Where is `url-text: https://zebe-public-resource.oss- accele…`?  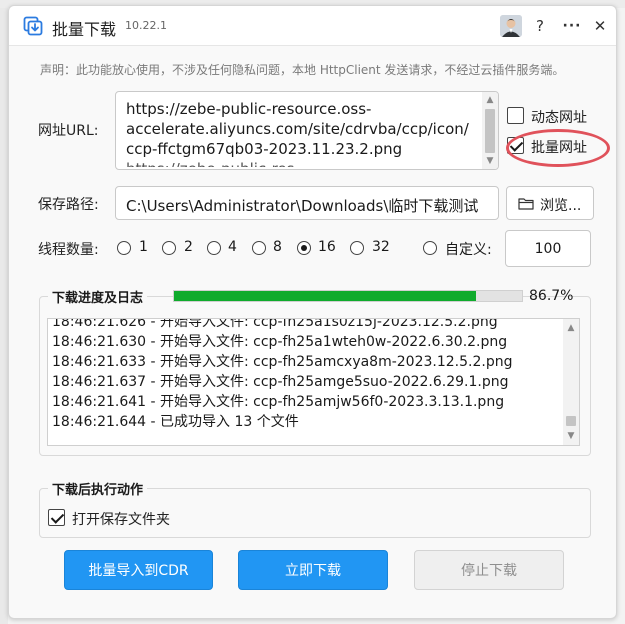
url-text: https://zebe-public-resource.oss- accele… is located at coordinates (302, 134).